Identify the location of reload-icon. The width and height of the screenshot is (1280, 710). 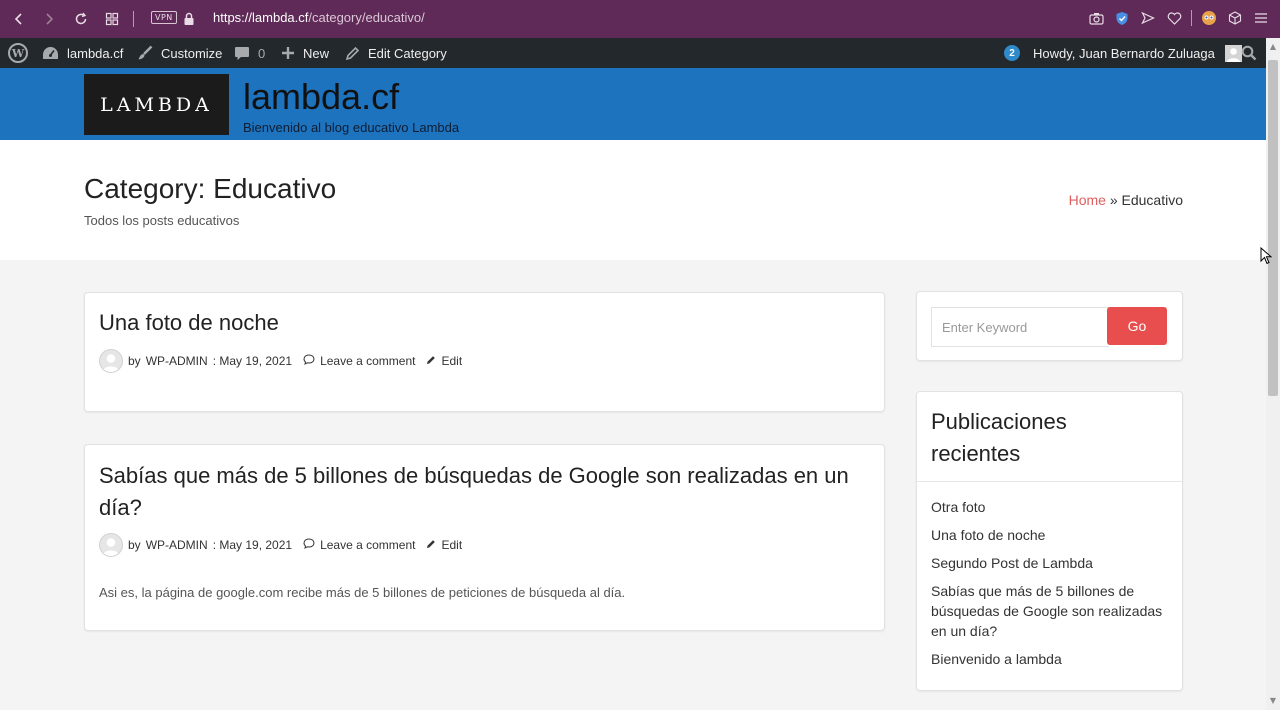
(81, 19).